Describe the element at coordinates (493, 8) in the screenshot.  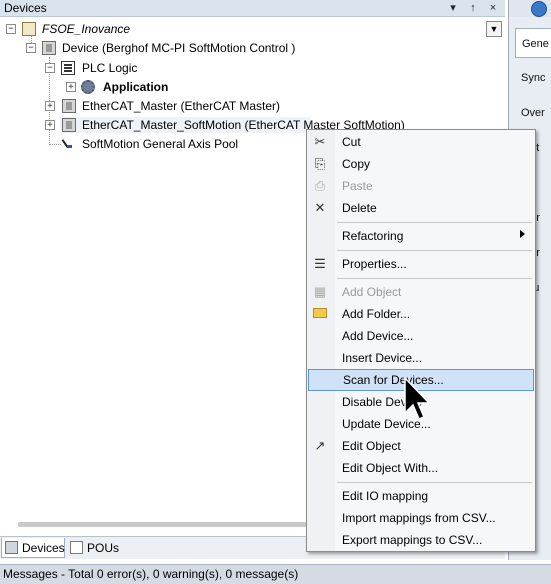
I see `close-icon: ×` at that location.